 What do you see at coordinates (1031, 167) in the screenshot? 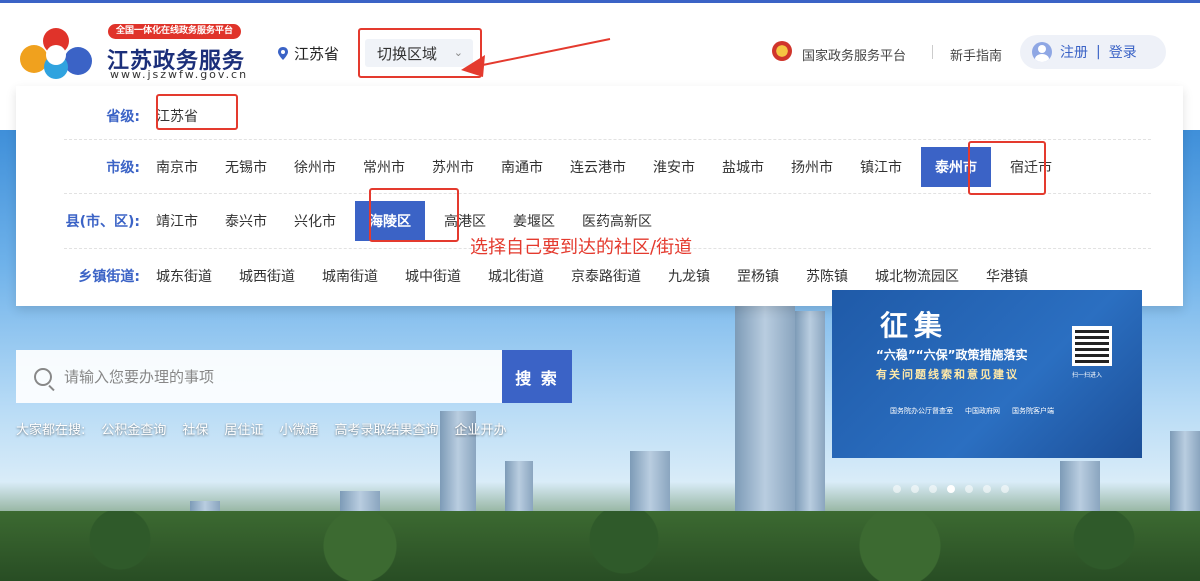
I see `city-option: 宿迁市` at bounding box center [1031, 167].